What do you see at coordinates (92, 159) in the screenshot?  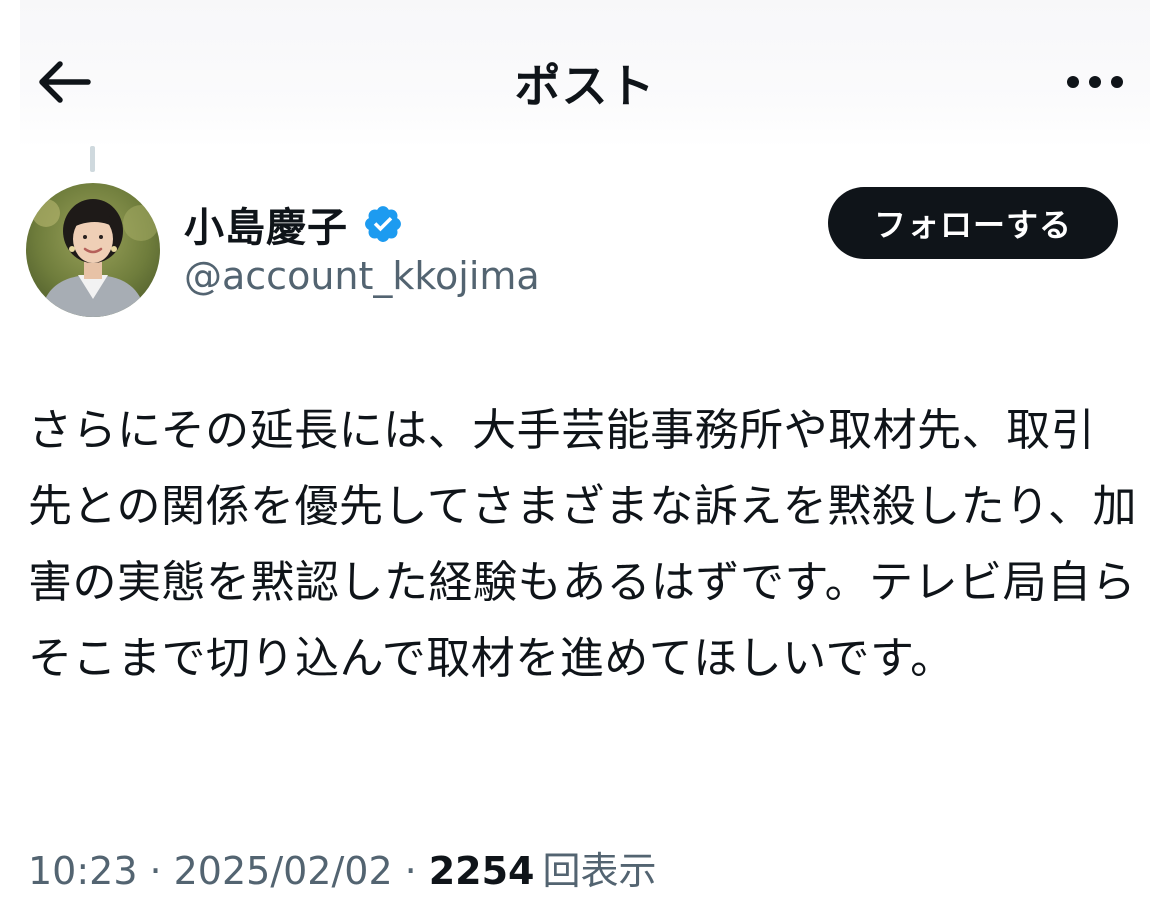 I see `thread-connector-line` at bounding box center [92, 159].